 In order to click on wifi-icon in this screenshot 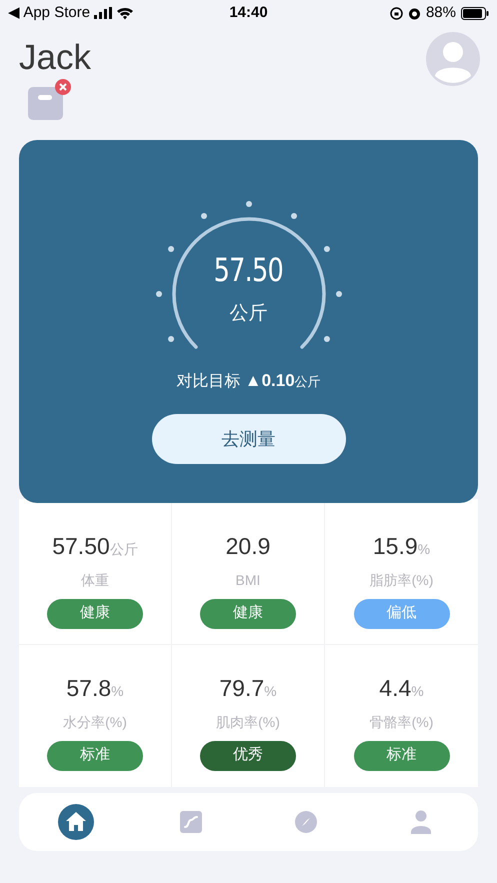, I will do `click(125, 13)`.